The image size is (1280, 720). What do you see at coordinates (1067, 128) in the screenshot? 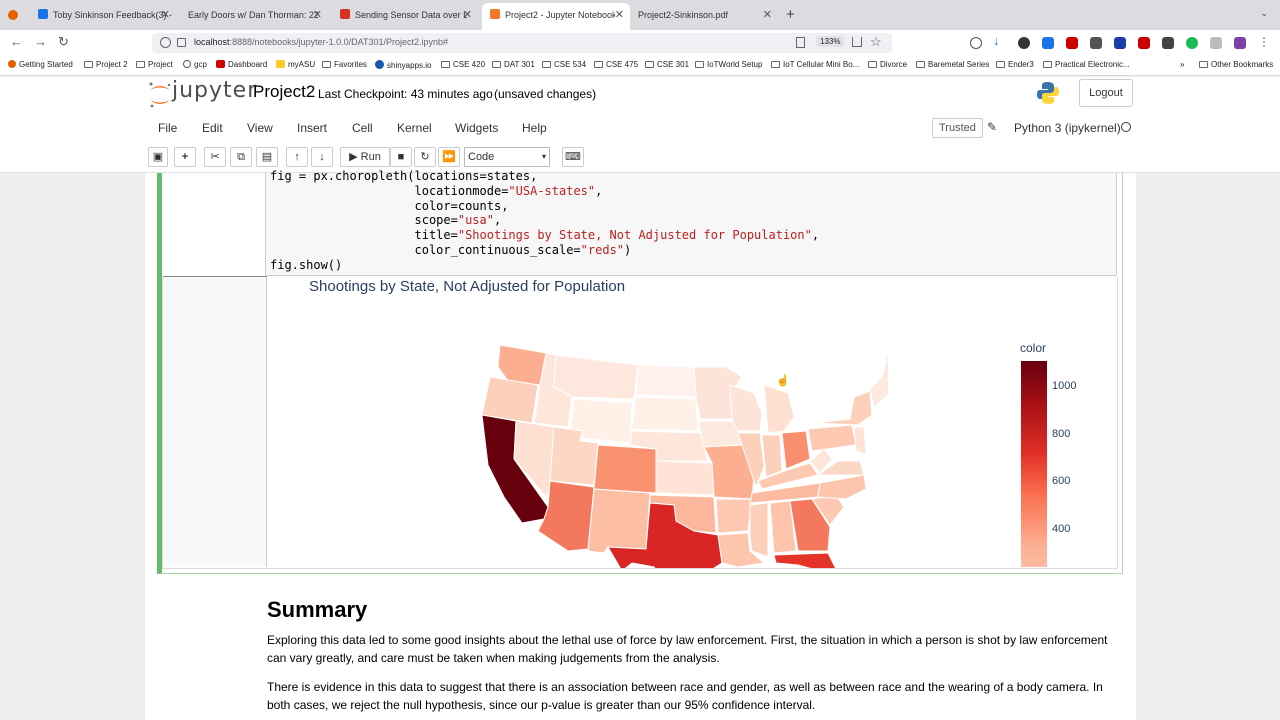
I see `kernel-name: Python 3 (ipykernel)` at bounding box center [1067, 128].